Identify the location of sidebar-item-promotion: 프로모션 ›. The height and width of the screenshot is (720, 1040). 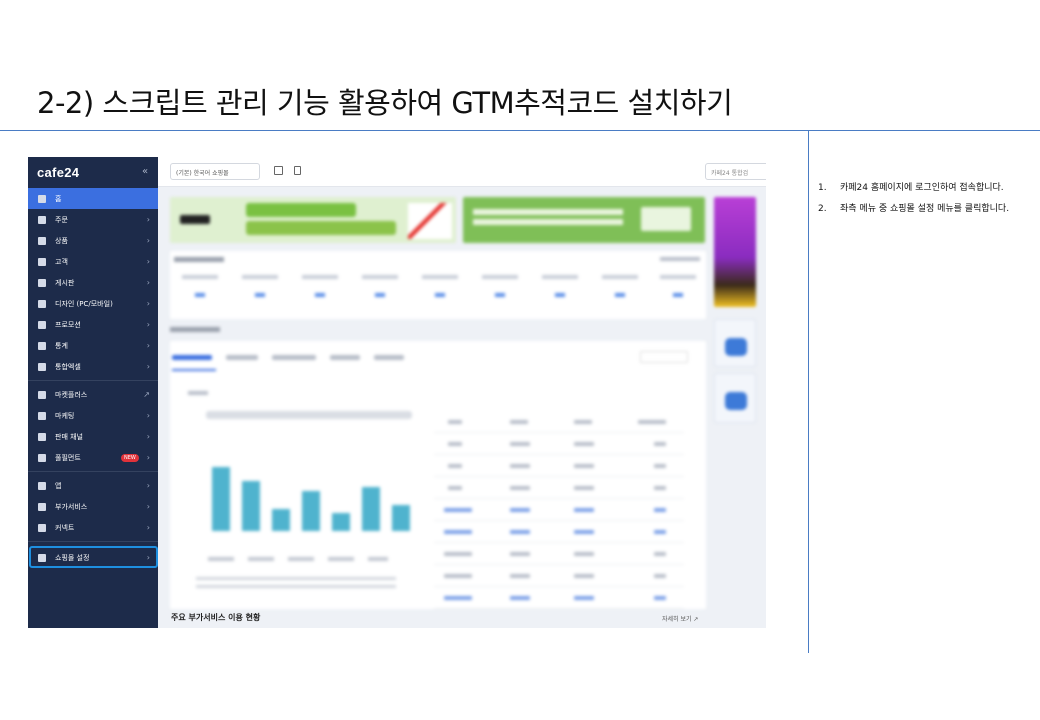
(93, 324).